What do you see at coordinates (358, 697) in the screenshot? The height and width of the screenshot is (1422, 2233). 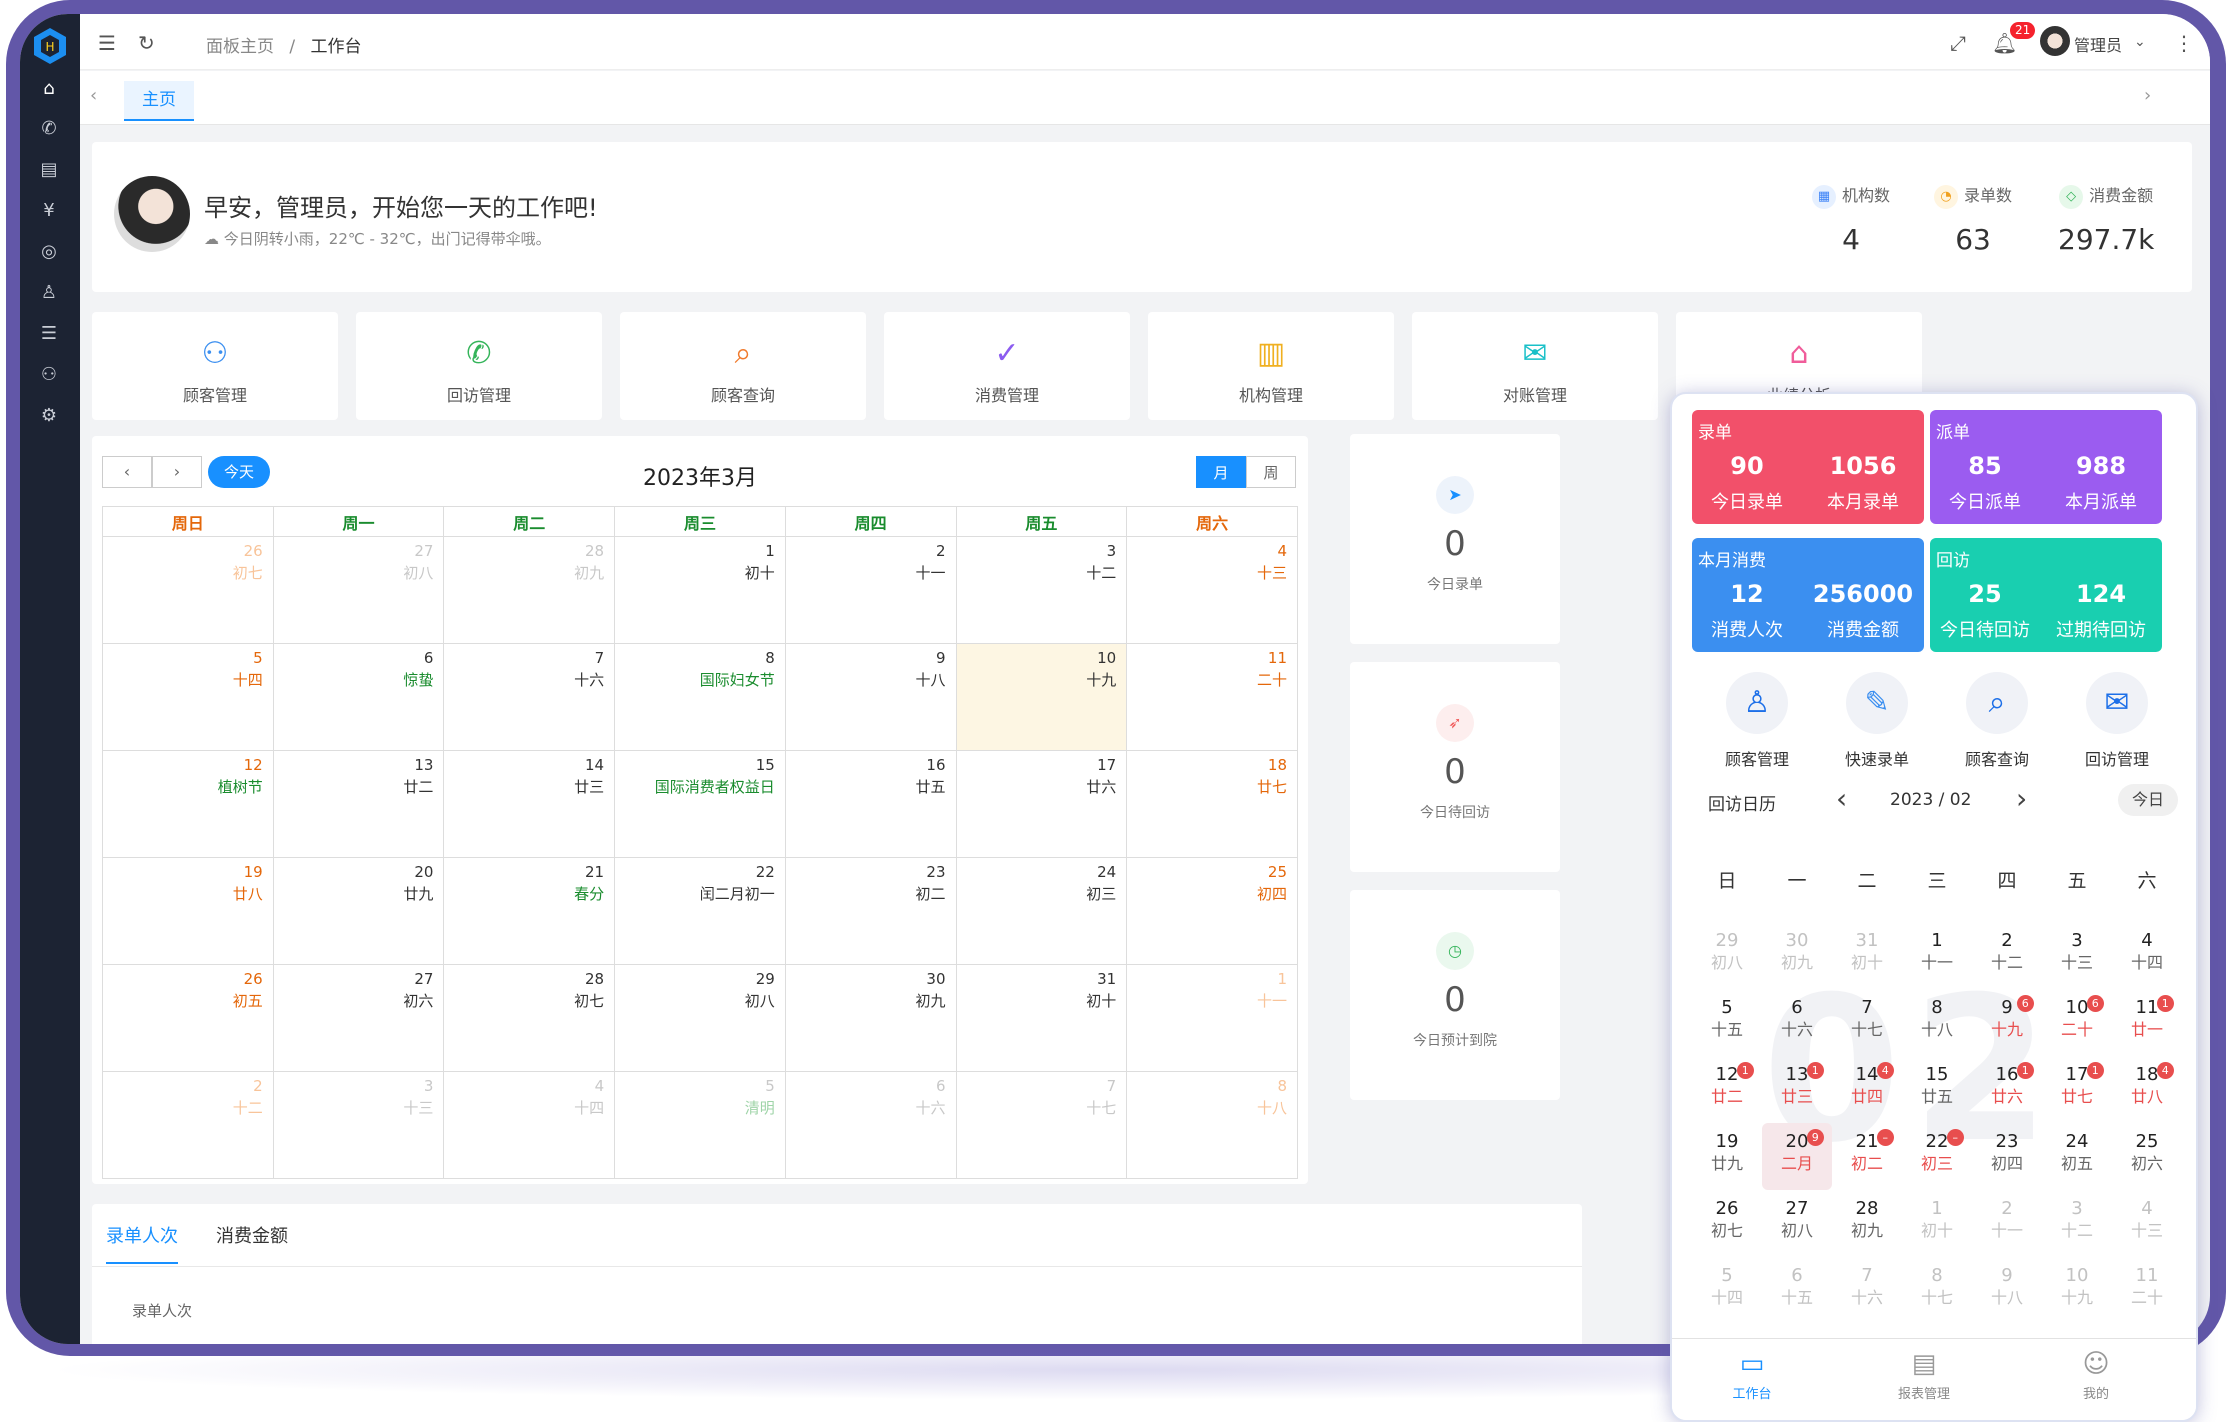 I see `calendar-day-cell: 6 惊蛰` at bounding box center [358, 697].